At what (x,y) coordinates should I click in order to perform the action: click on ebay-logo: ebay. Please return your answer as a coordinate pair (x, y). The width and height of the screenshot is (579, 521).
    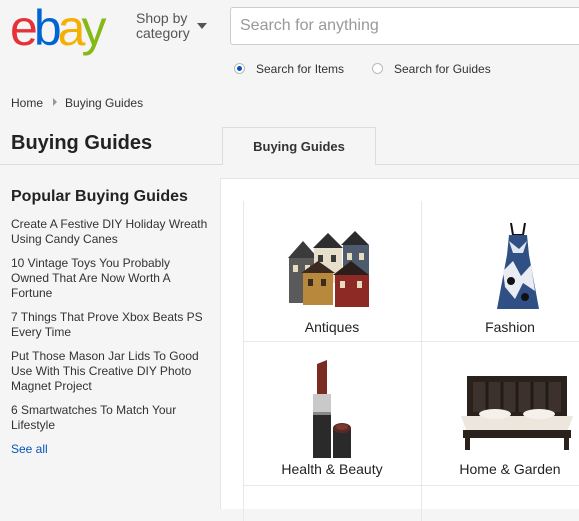
    Looking at the image, I should click on (69, 28).